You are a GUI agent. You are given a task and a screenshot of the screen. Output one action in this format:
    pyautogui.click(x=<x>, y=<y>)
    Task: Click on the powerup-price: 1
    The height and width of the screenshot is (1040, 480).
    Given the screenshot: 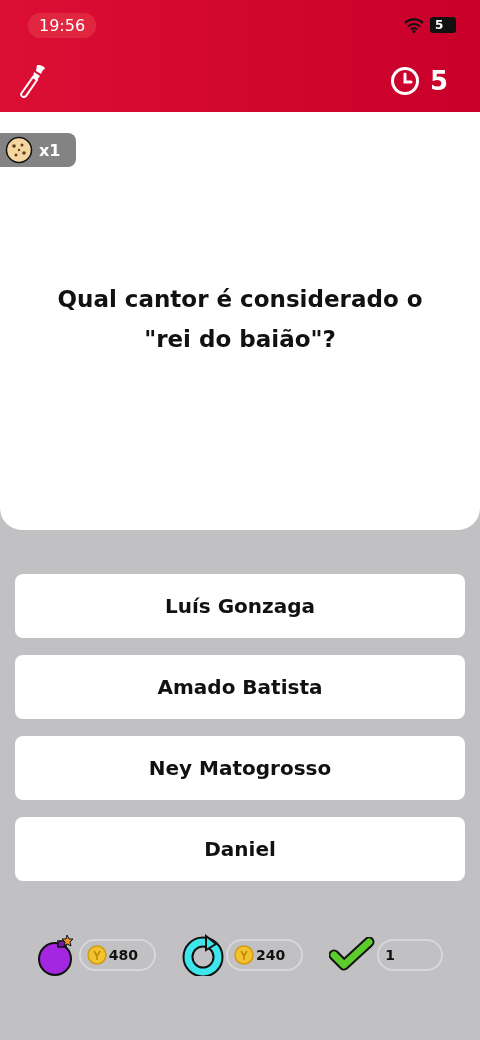 What is the action you would take?
    pyautogui.click(x=390, y=955)
    